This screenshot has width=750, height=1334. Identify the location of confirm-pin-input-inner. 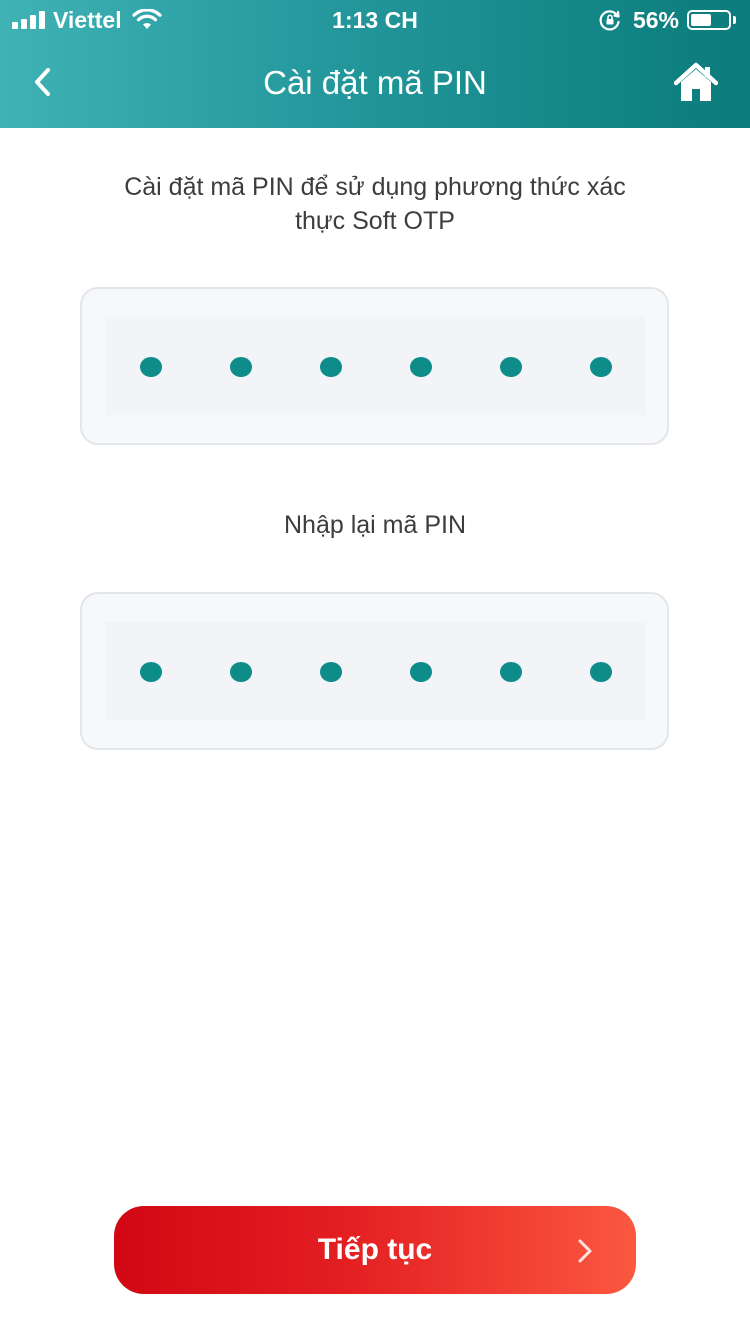
(375, 671).